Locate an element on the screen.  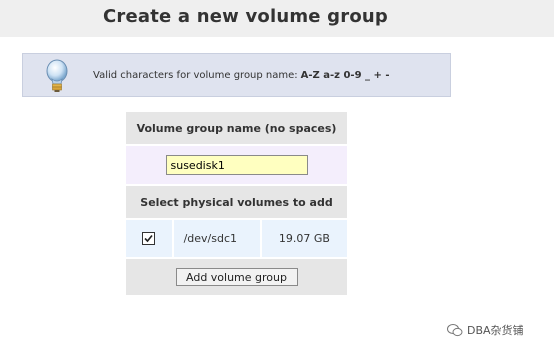
pv-device: /dev/sdc1 is located at coordinates (217, 238).